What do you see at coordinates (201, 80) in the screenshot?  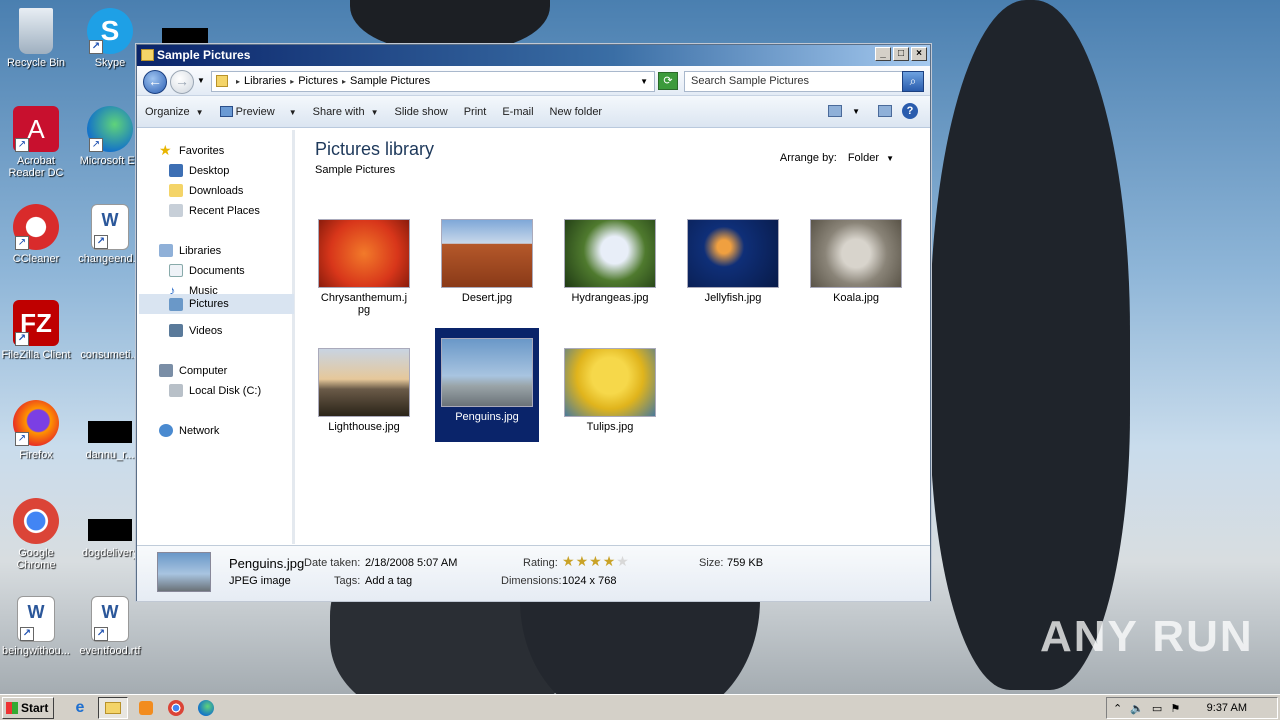 I see `history-dropdown-icon: ▼` at bounding box center [201, 80].